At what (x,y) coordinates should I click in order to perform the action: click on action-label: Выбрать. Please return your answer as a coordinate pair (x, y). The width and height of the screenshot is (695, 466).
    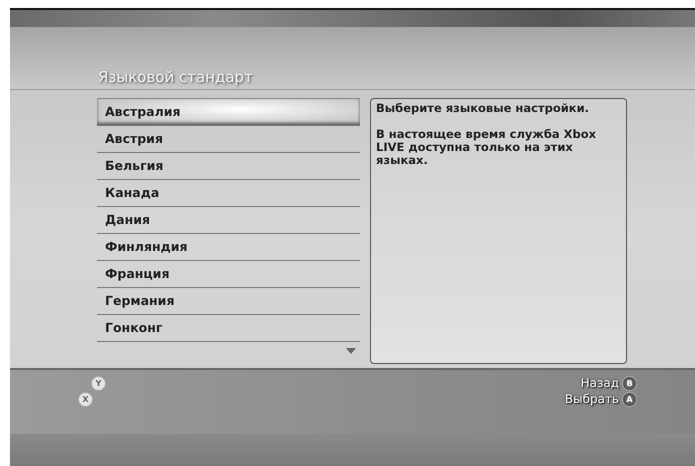
    Looking at the image, I should click on (591, 399).